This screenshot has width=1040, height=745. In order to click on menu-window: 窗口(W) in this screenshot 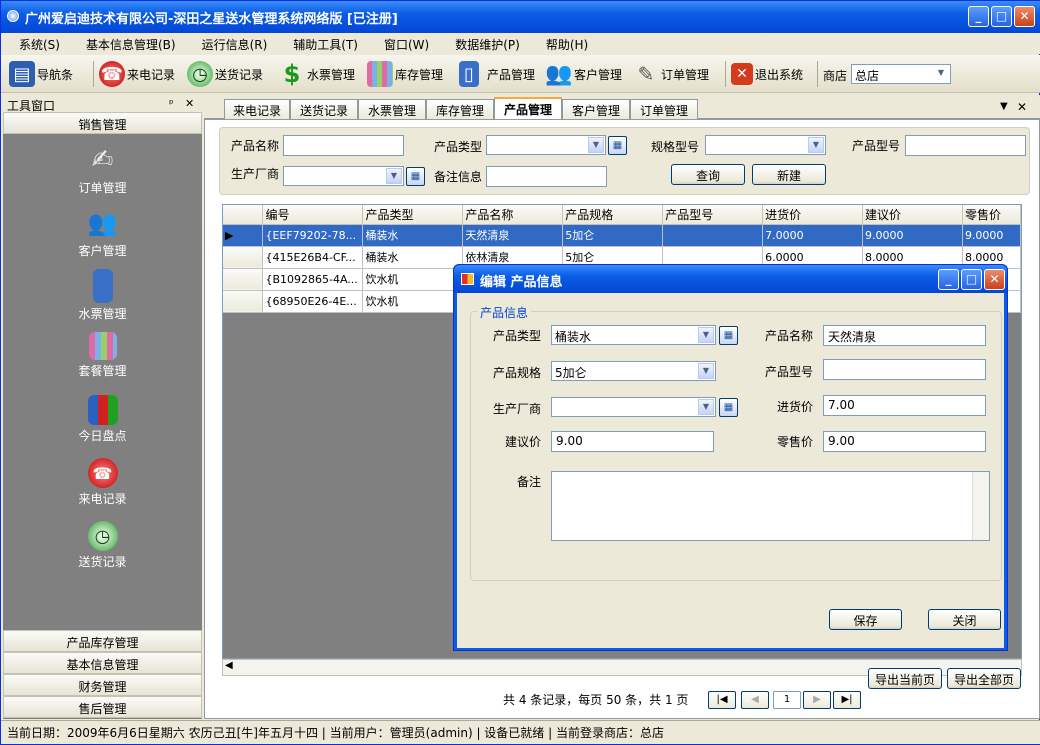, I will do `click(401, 43)`.